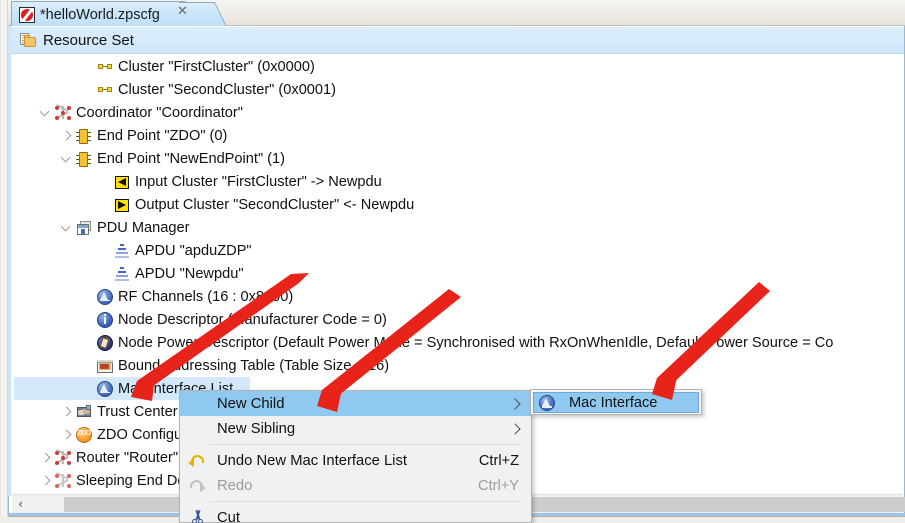 This screenshot has height=523, width=905. I want to click on tree-row: APDU "Newpdu", so click(170, 273).